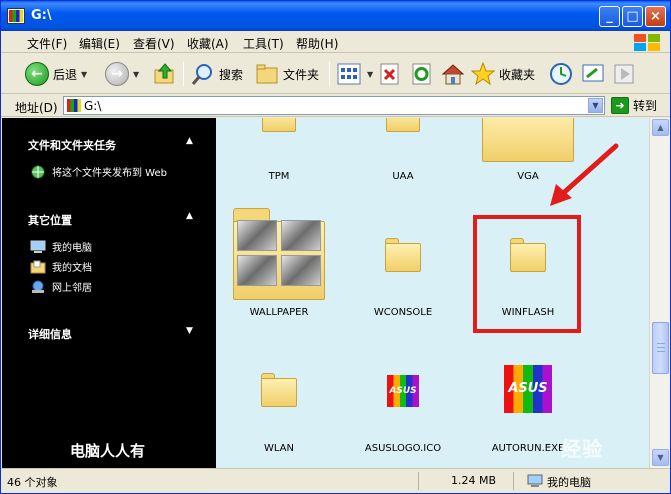 Image resolution: width=671 pixels, height=494 pixels. What do you see at coordinates (41, 15) in the screenshot?
I see `window-title: G:\` at bounding box center [41, 15].